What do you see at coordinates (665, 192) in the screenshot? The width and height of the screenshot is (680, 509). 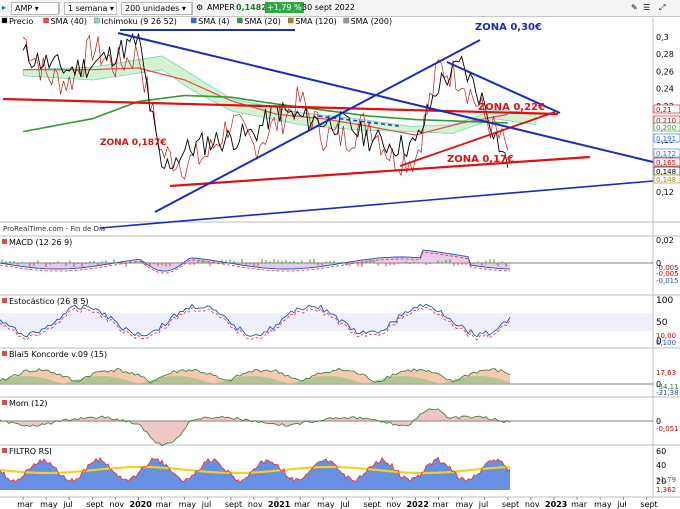 I see `price-axis-tick: 0,12` at bounding box center [665, 192].